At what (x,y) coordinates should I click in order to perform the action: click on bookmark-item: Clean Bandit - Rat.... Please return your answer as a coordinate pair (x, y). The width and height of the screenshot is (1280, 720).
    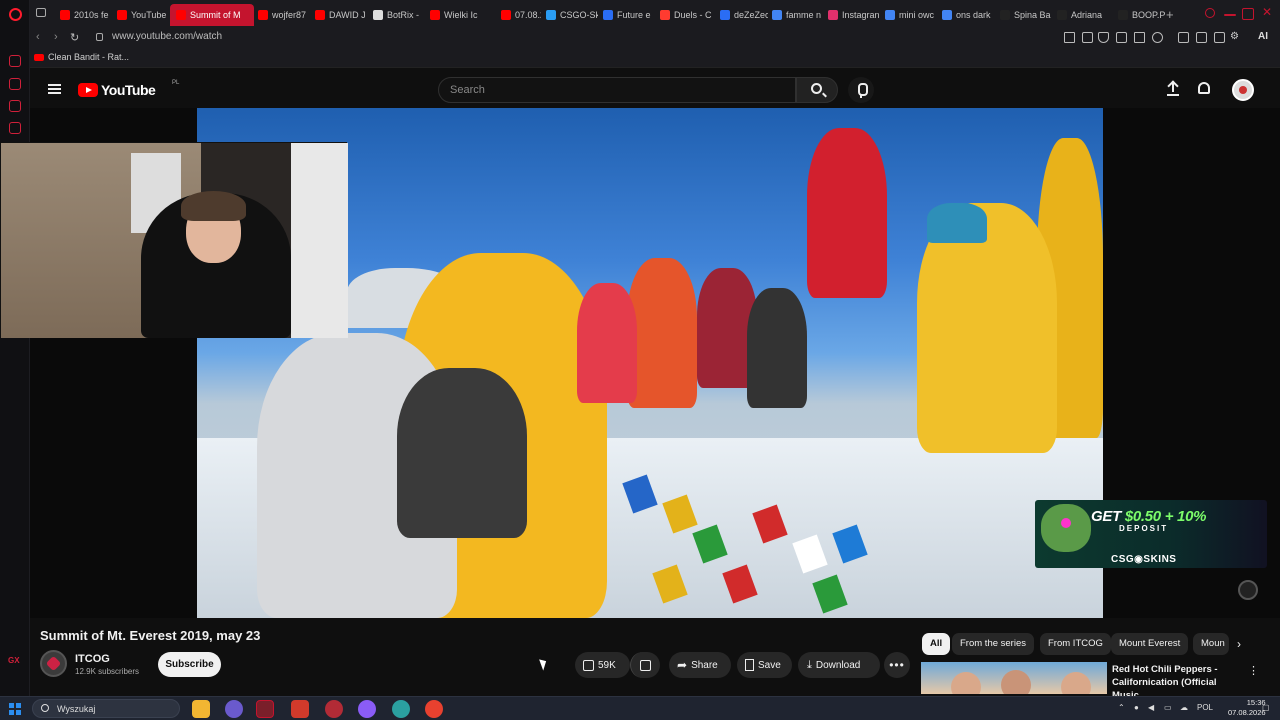
    Looking at the image, I should click on (81, 57).